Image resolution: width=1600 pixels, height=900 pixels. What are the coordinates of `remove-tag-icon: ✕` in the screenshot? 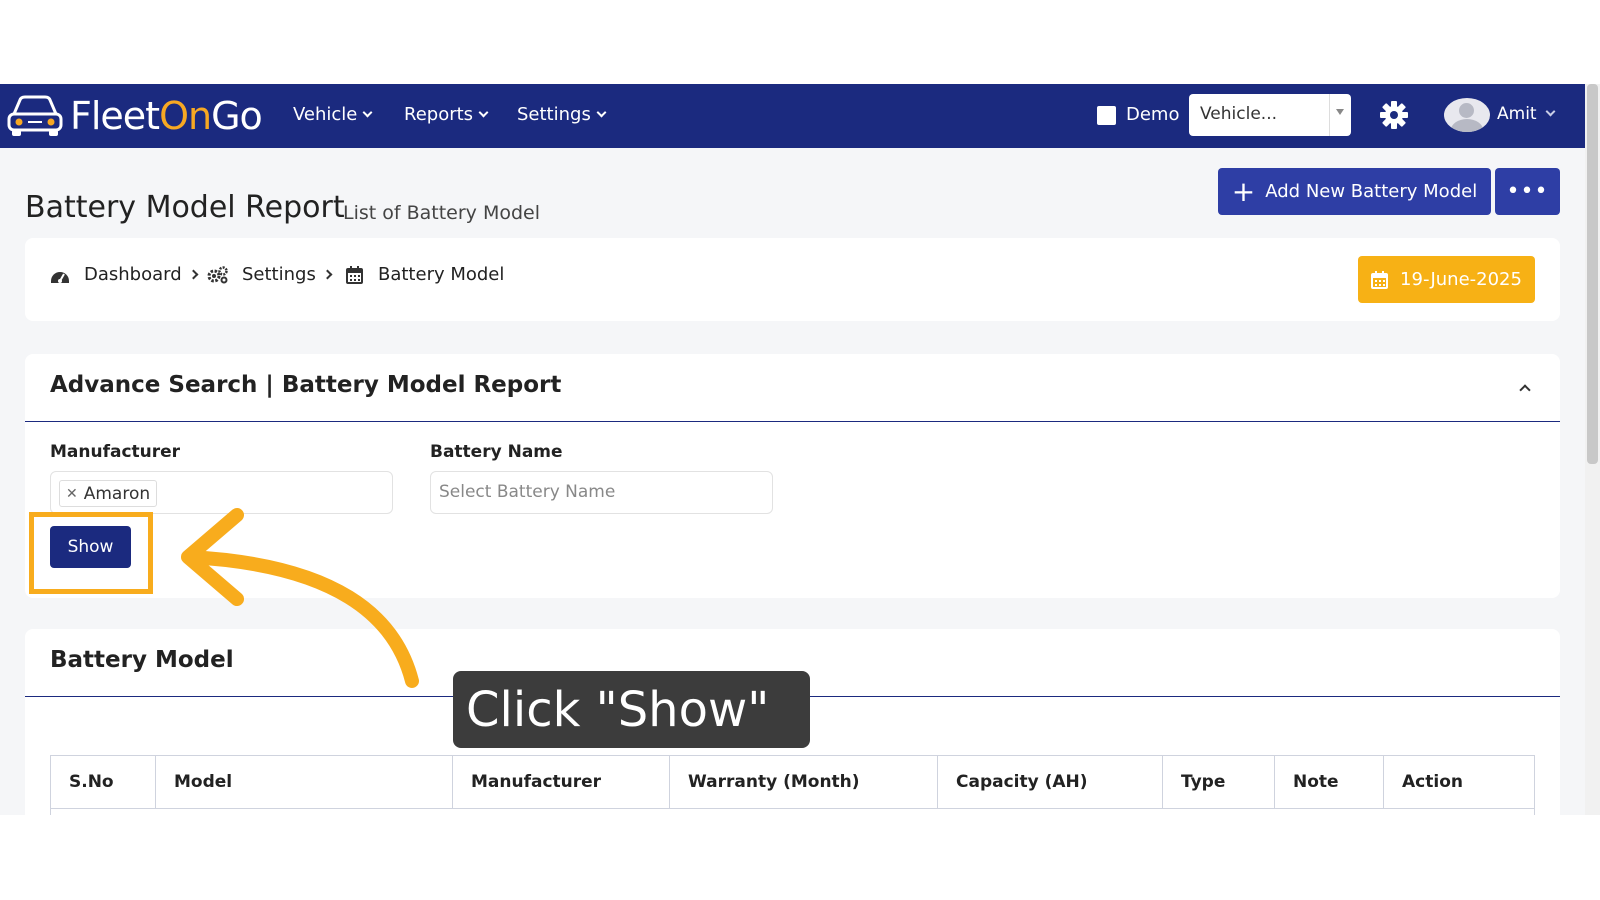 It's located at (72, 494).